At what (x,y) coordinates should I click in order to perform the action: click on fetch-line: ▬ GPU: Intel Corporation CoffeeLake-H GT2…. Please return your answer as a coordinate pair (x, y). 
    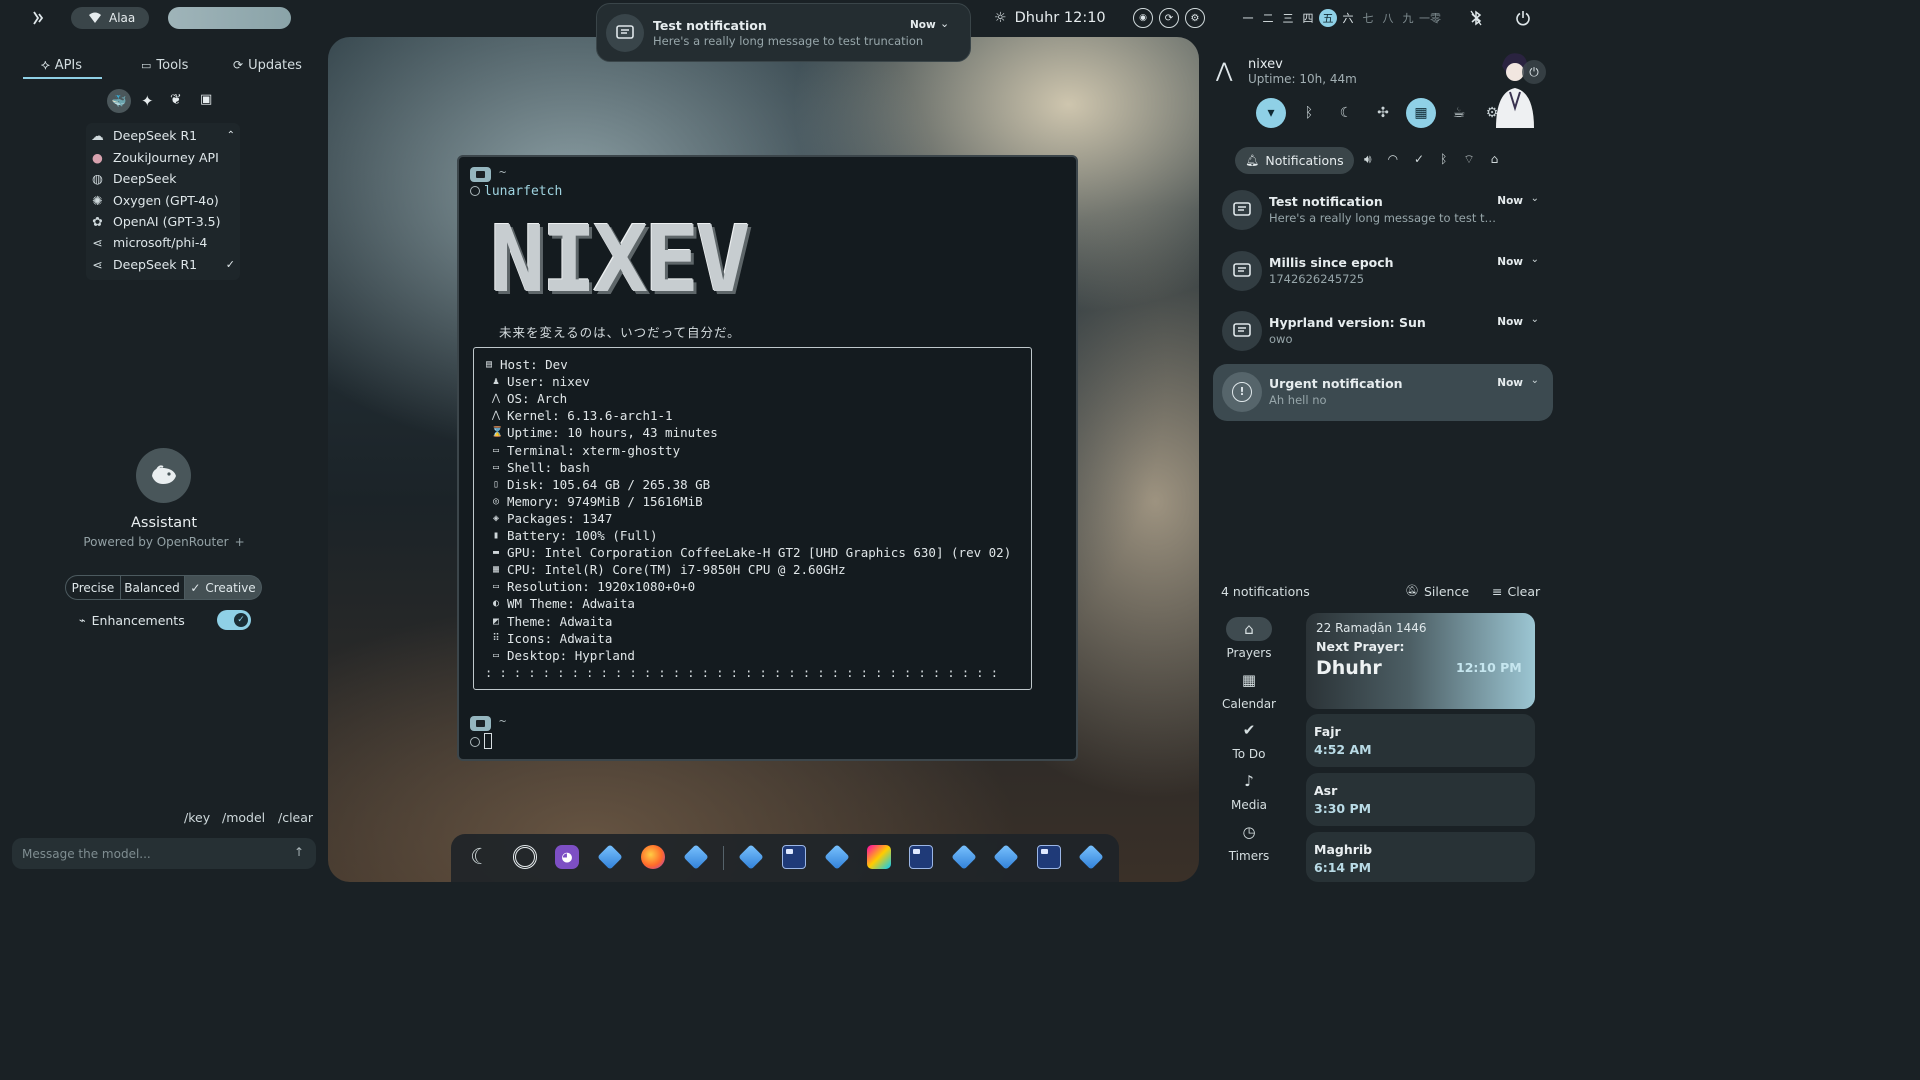
    Looking at the image, I should click on (752, 553).